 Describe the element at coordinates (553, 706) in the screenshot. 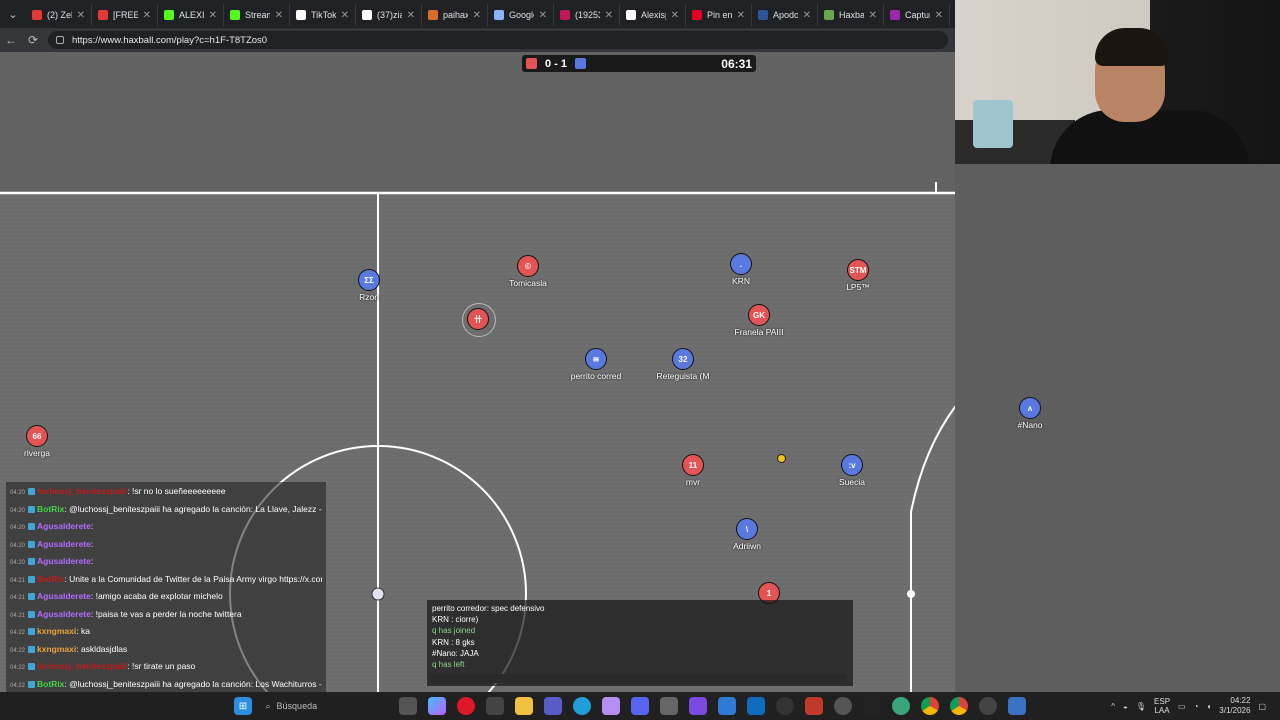

I see `pen-icon` at that location.